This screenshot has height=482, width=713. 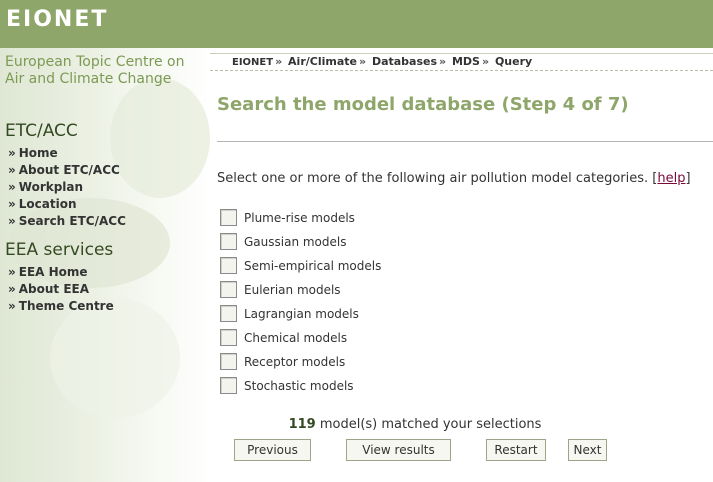 What do you see at coordinates (295, 362) in the screenshot?
I see `category-label: Receptor models` at bounding box center [295, 362].